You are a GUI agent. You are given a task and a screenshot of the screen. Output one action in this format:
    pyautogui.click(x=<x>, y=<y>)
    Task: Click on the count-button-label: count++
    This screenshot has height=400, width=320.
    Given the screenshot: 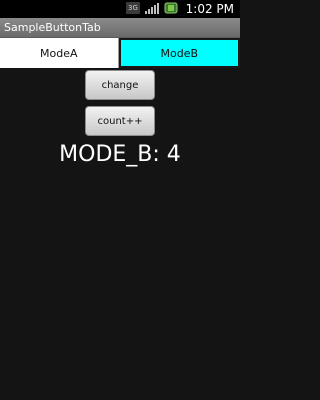 What is the action you would take?
    pyautogui.click(x=120, y=121)
    